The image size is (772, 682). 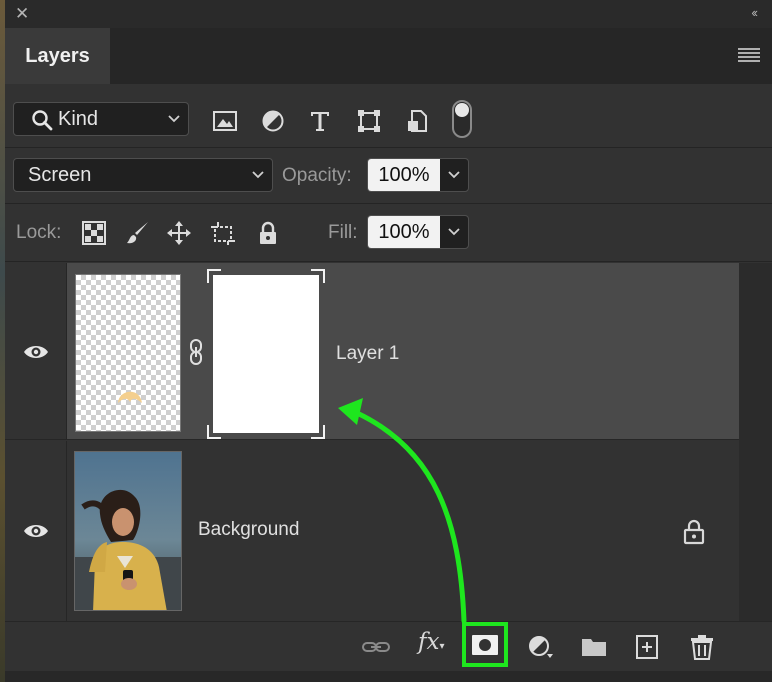 I want to click on blend-mode-dropdown: Screen, so click(x=143, y=175).